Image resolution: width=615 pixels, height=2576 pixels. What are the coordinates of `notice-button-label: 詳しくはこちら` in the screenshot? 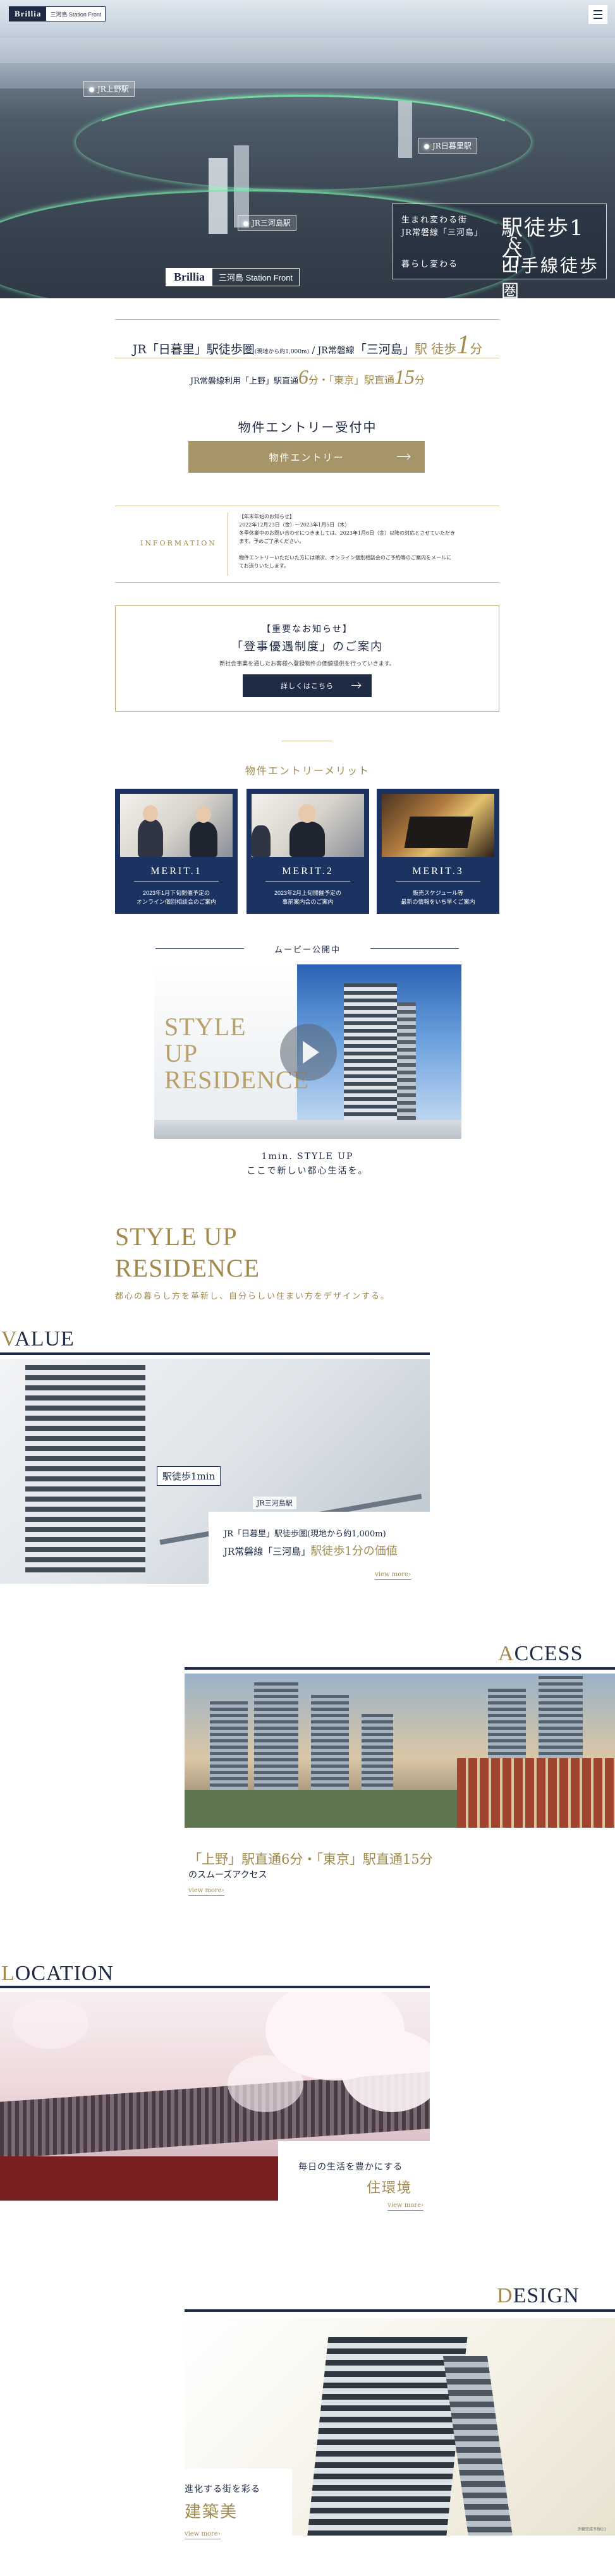 It's located at (307, 686).